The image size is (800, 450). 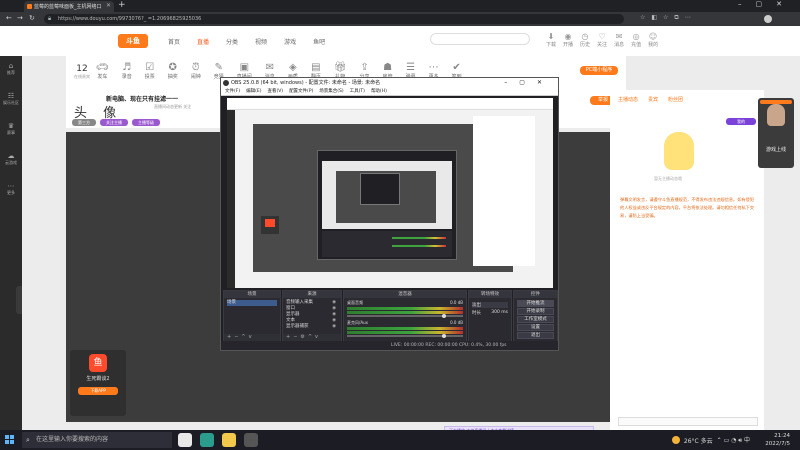 I want to click on taskbar-search-input: ⌕ 在这里输入你要搜索的内容, so click(x=97, y=440).